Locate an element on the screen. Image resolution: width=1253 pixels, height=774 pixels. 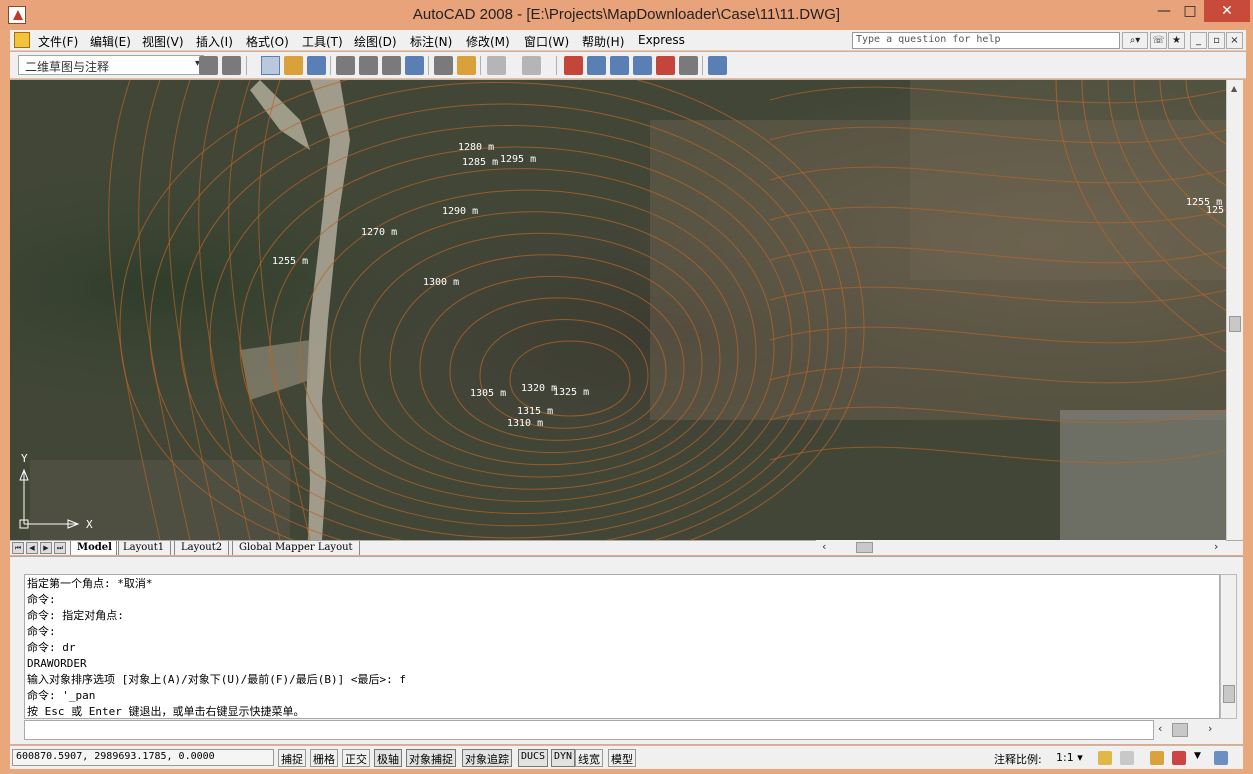
plot-icon is located at coordinates (345, 65).